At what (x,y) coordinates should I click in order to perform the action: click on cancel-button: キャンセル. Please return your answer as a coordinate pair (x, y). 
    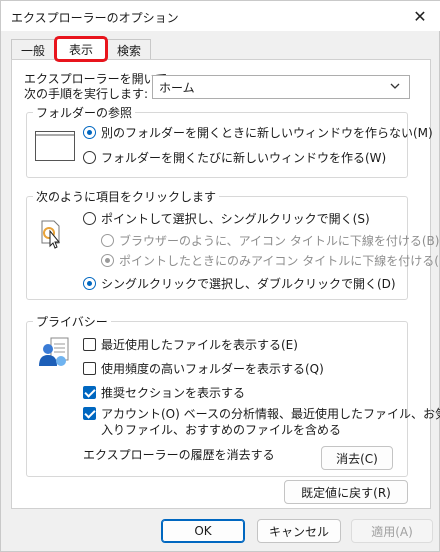
    Looking at the image, I should click on (299, 531).